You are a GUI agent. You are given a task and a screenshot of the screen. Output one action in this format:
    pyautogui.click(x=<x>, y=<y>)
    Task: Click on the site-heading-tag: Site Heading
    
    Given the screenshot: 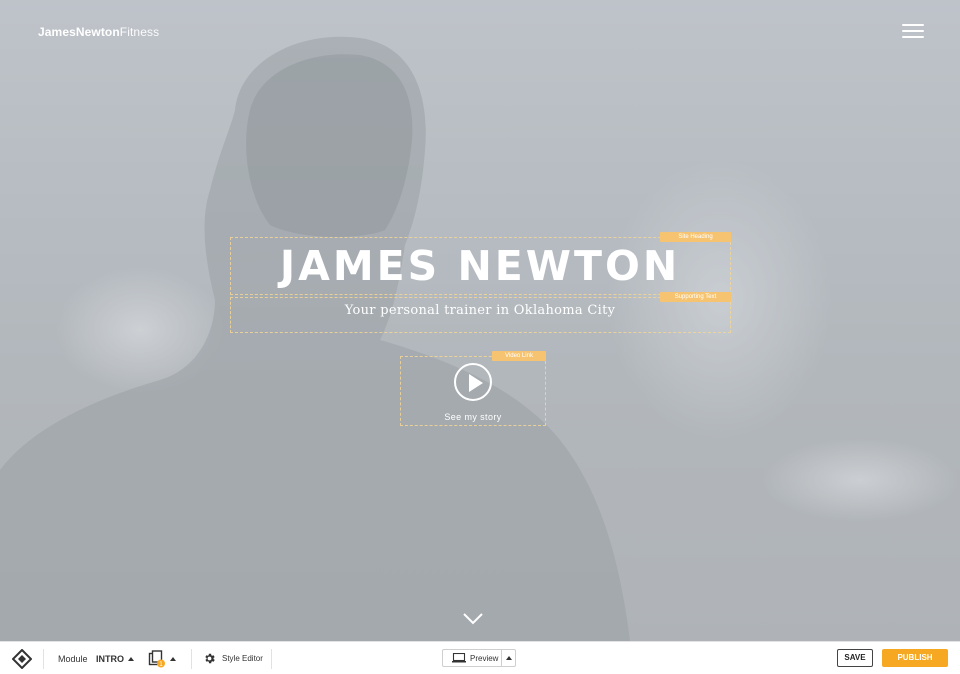 What is the action you would take?
    pyautogui.click(x=695, y=237)
    